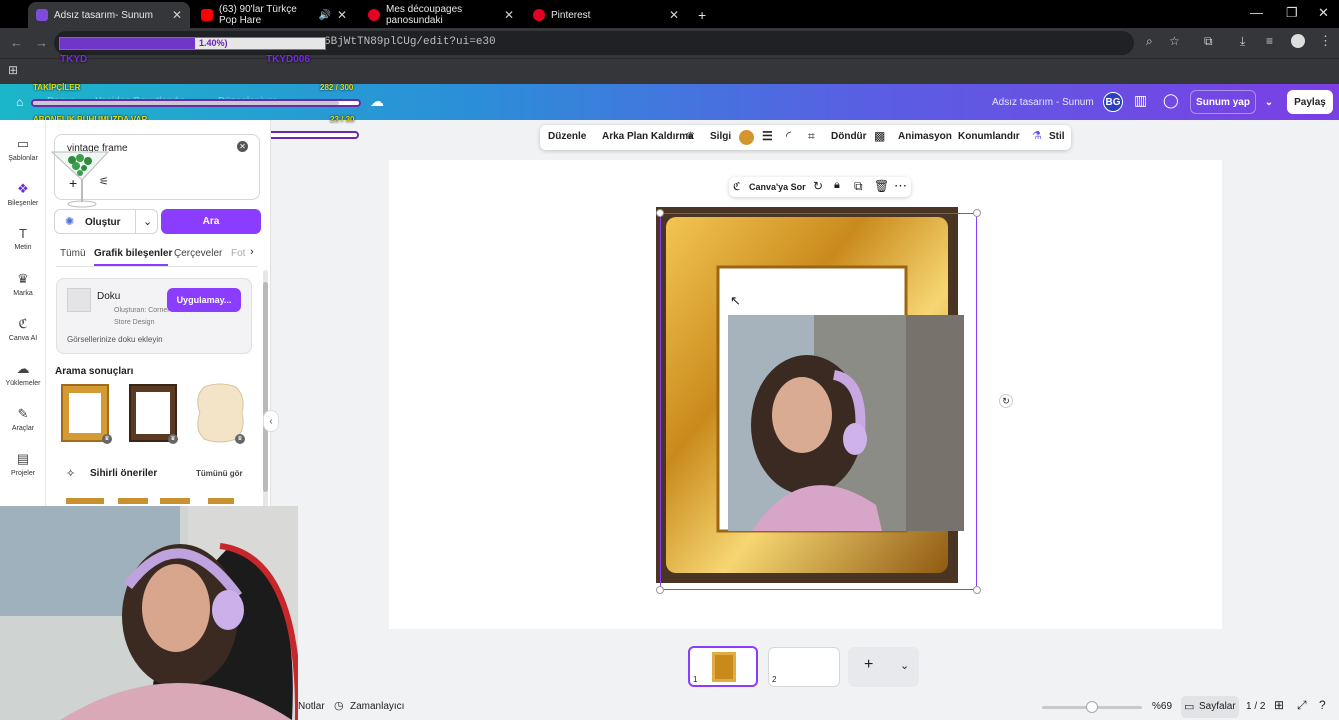 The image size is (1339, 720). I want to click on rotate-handle-icon: ↻, so click(1006, 401).